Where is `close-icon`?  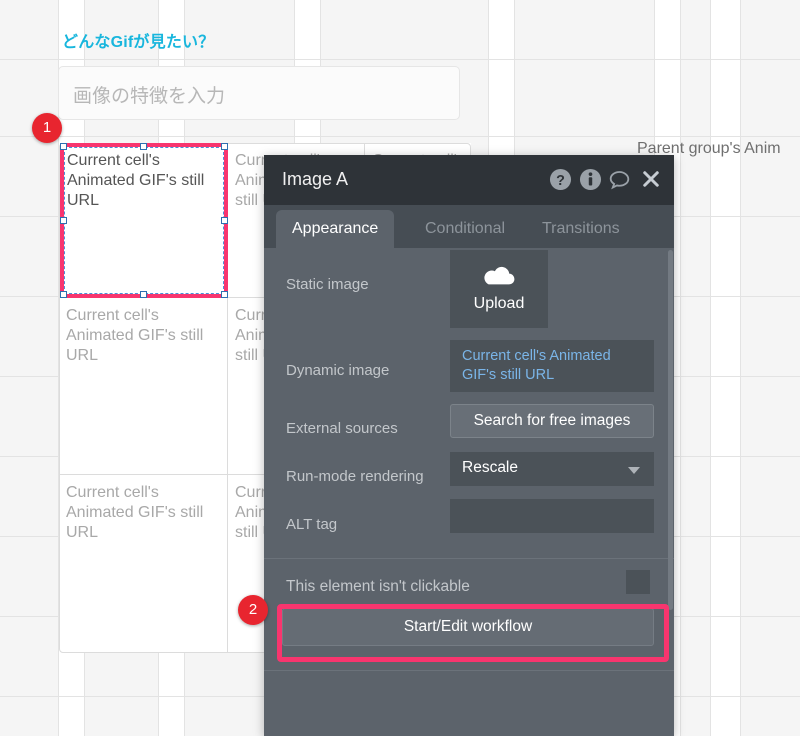 close-icon is located at coordinates (651, 179).